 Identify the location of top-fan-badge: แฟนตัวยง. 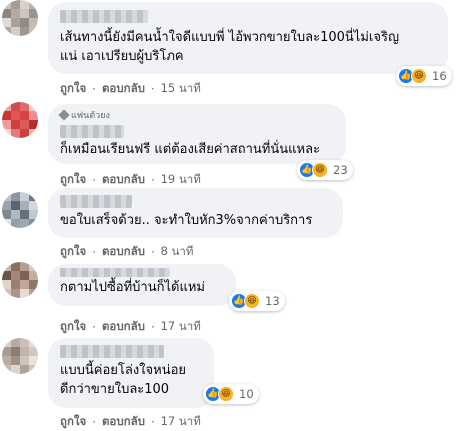
(196, 115).